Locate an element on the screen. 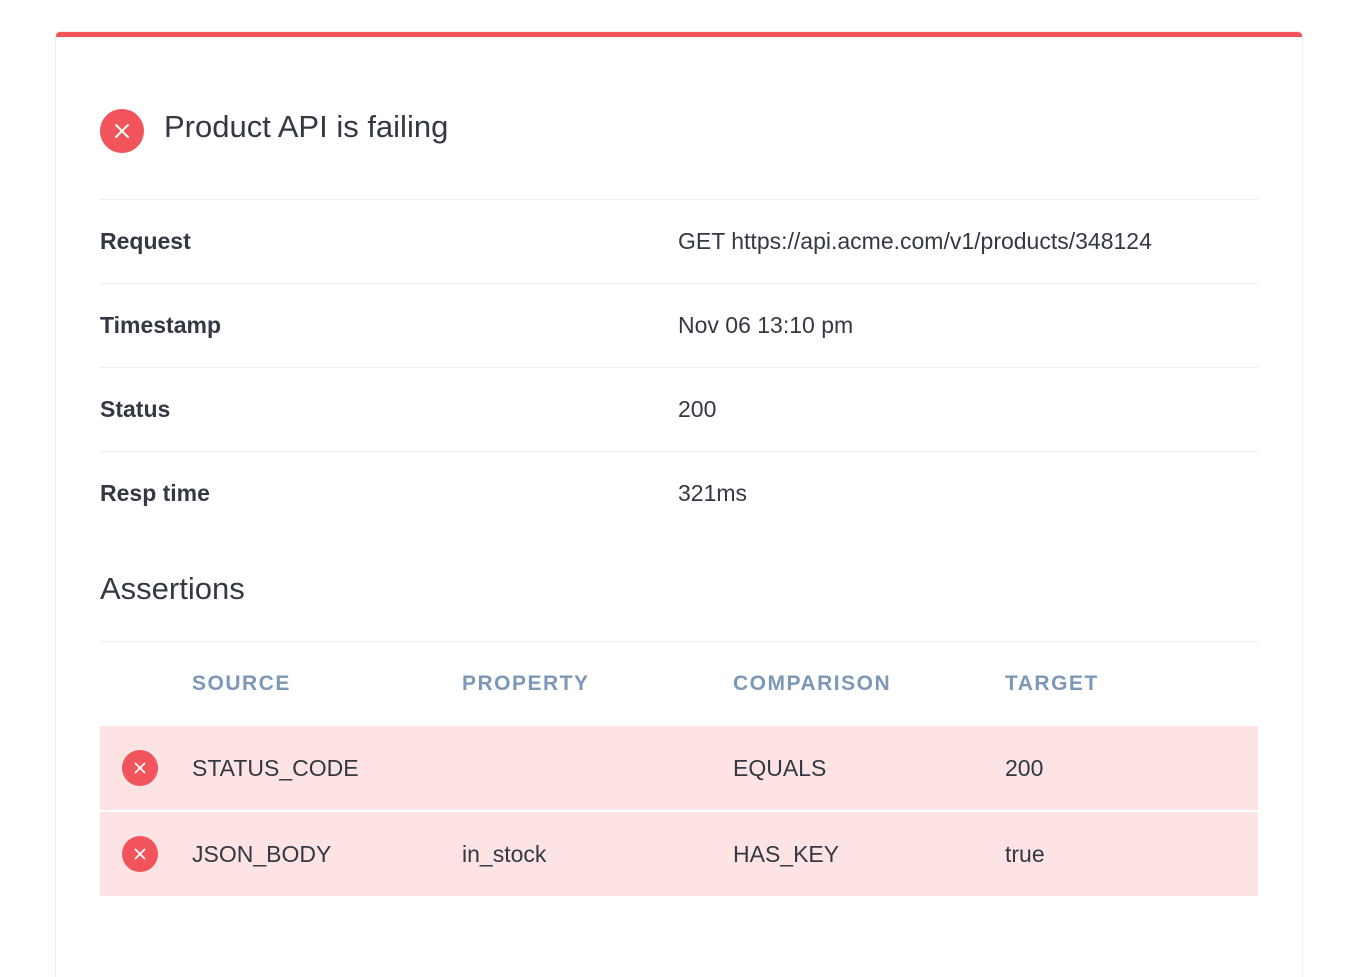 The width and height of the screenshot is (1352, 977). alert-header: Product API is failing is located at coordinates (274, 131).